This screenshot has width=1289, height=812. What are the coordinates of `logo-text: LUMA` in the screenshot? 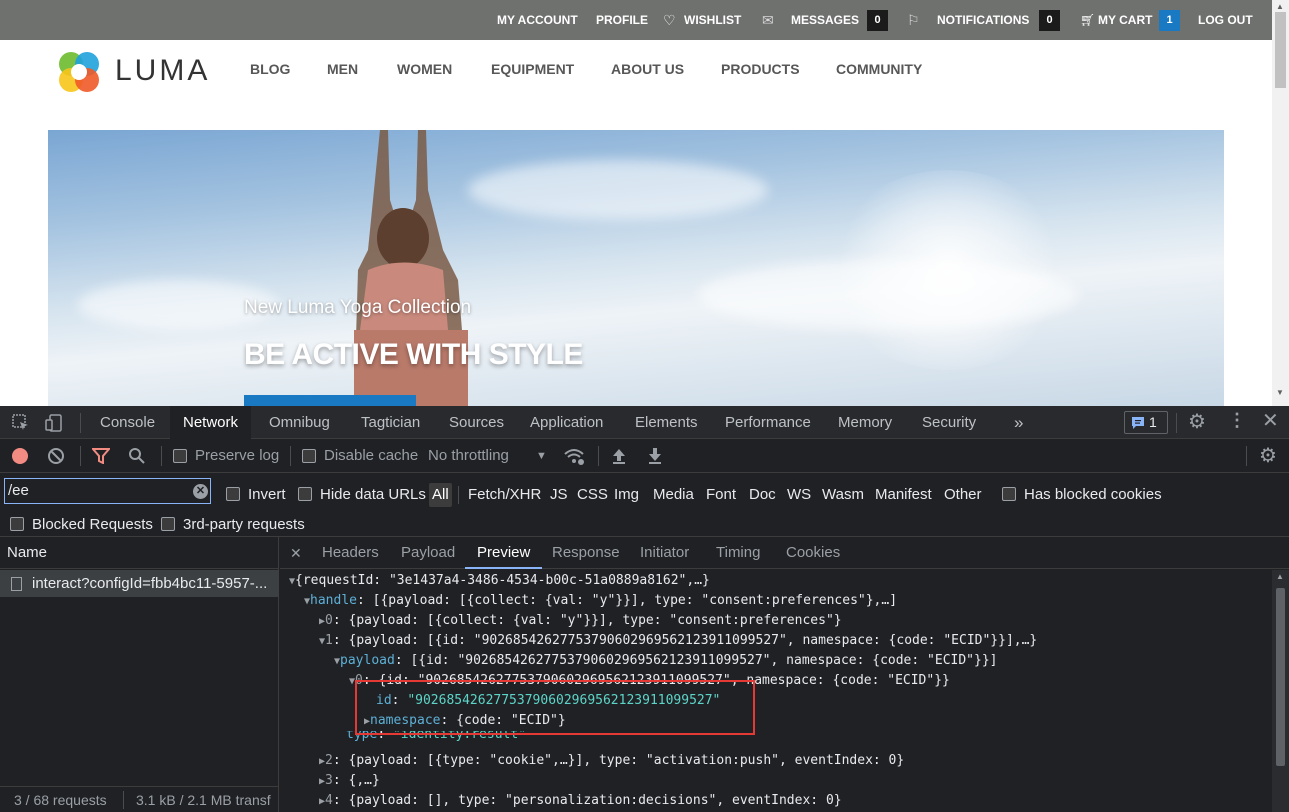 It's located at (162, 71).